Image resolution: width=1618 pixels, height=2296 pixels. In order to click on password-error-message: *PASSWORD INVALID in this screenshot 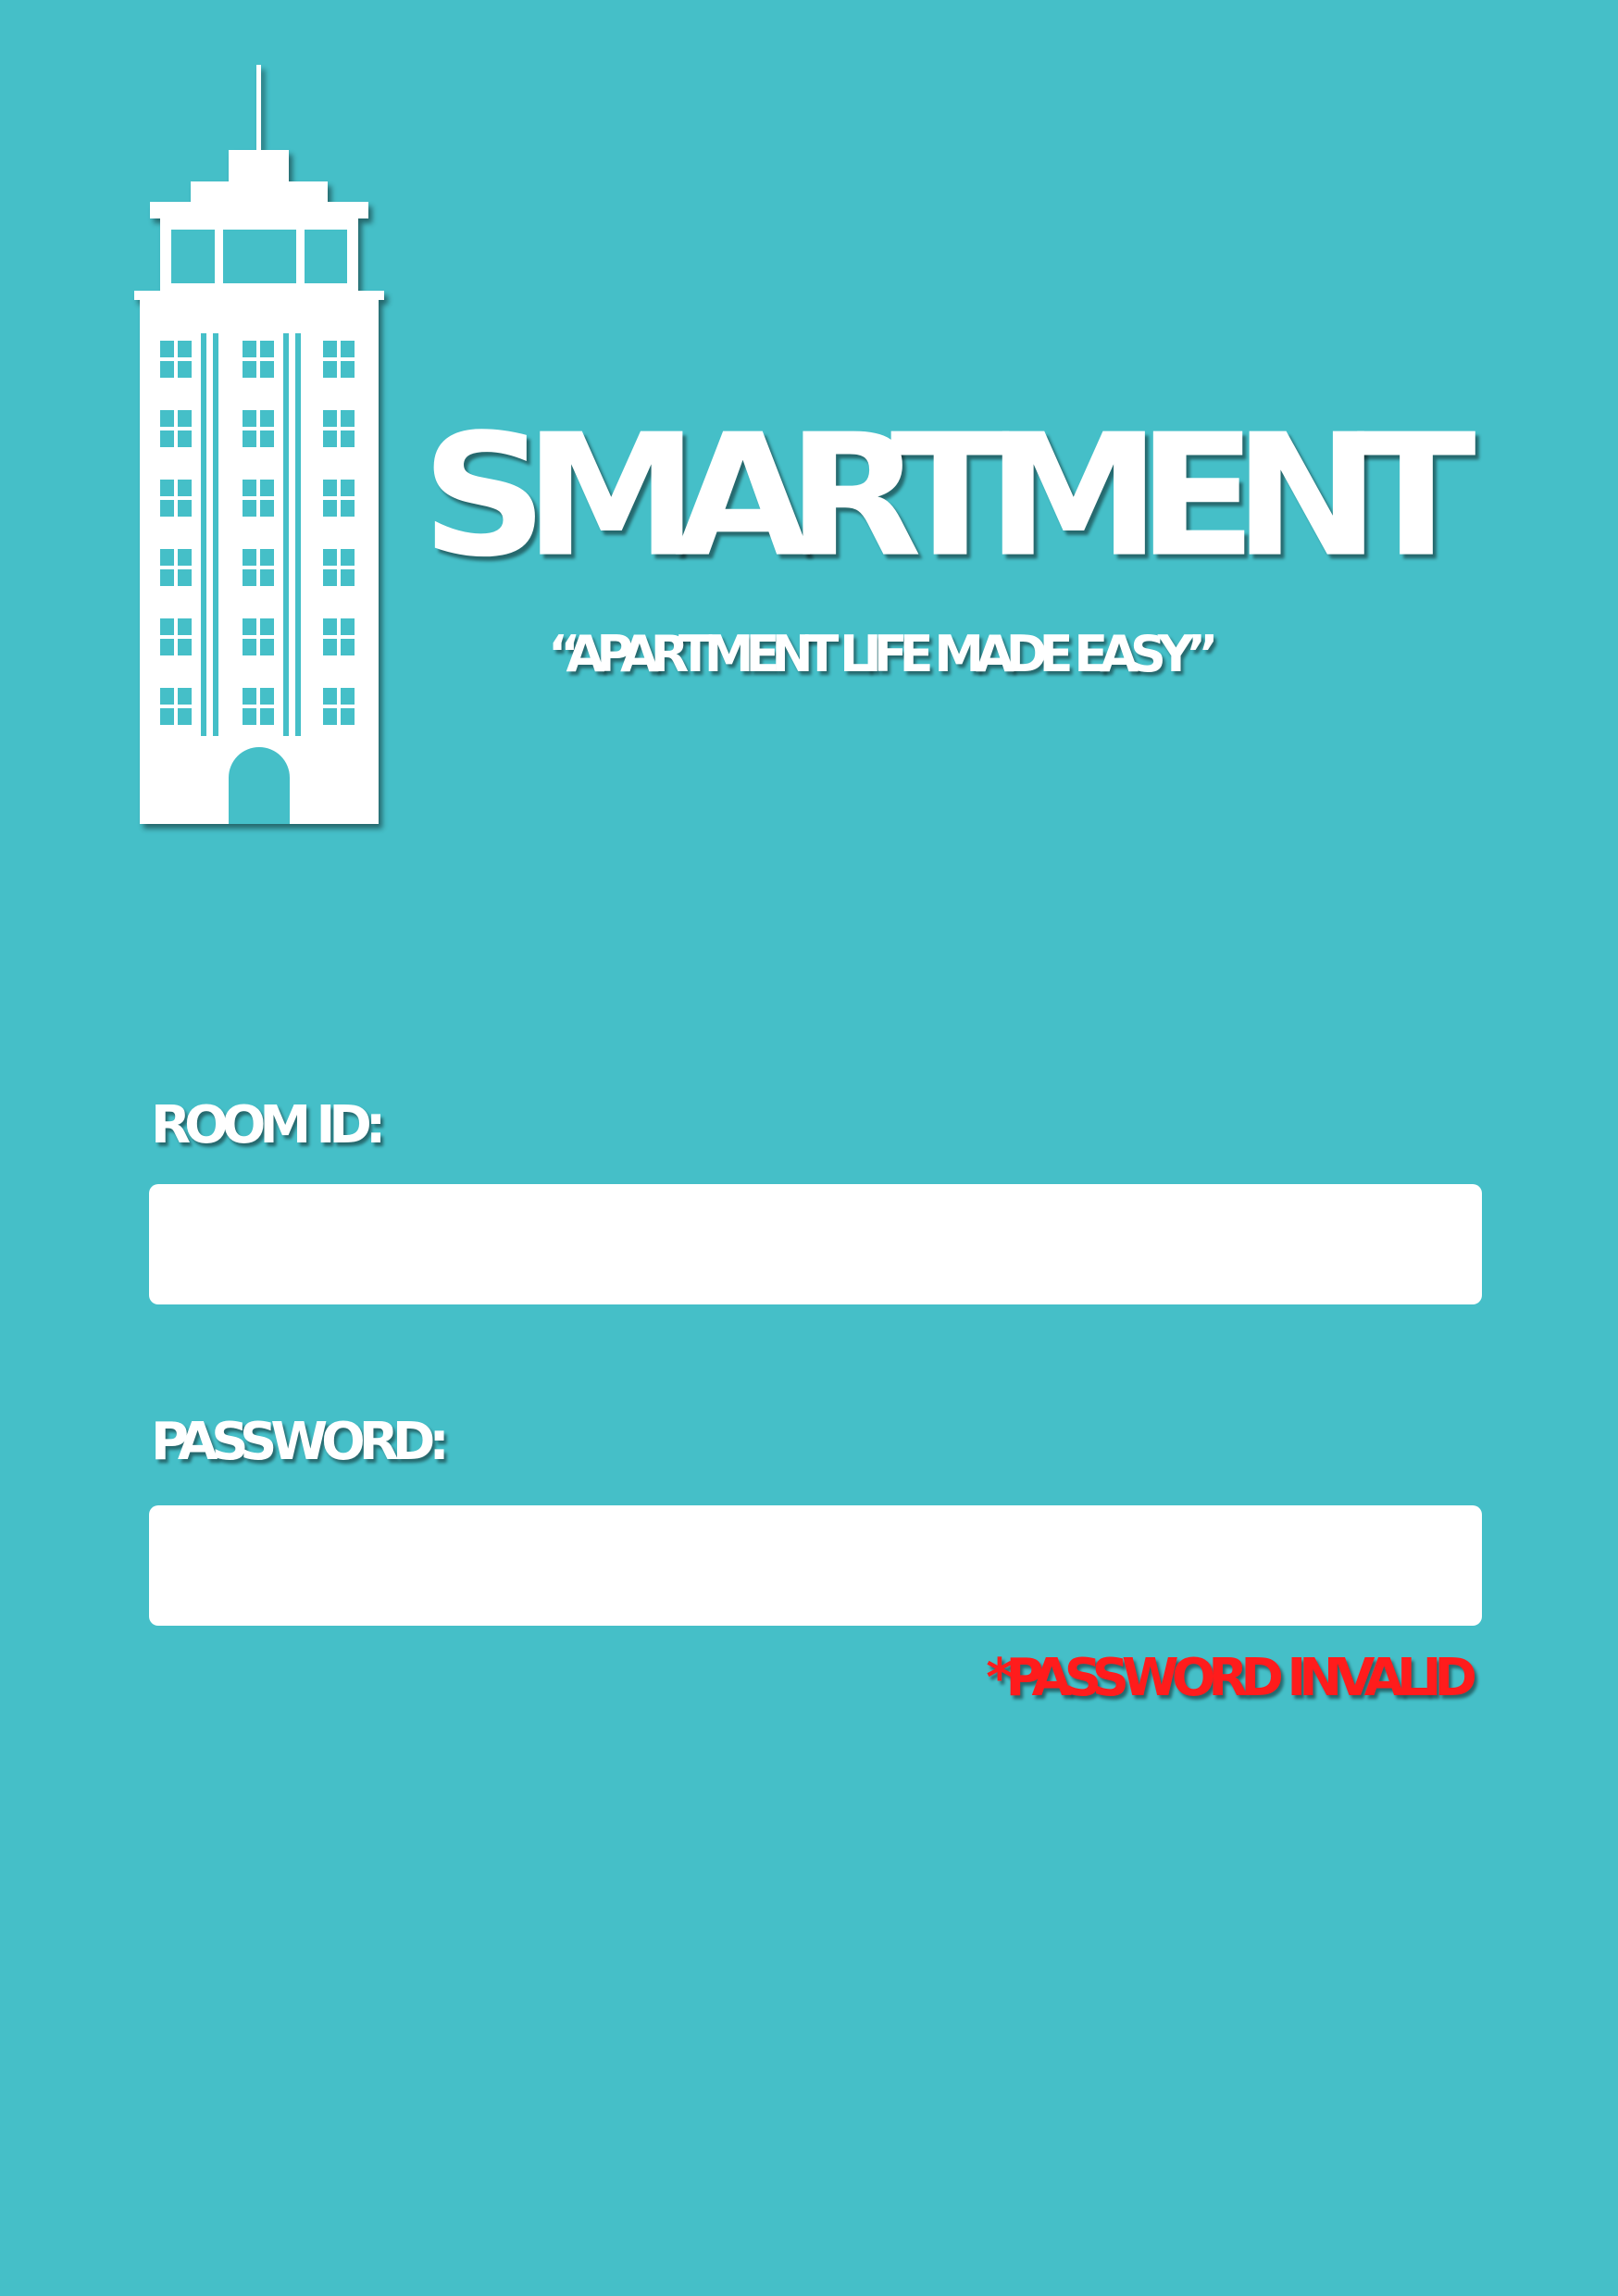, I will do `click(1231, 1678)`.